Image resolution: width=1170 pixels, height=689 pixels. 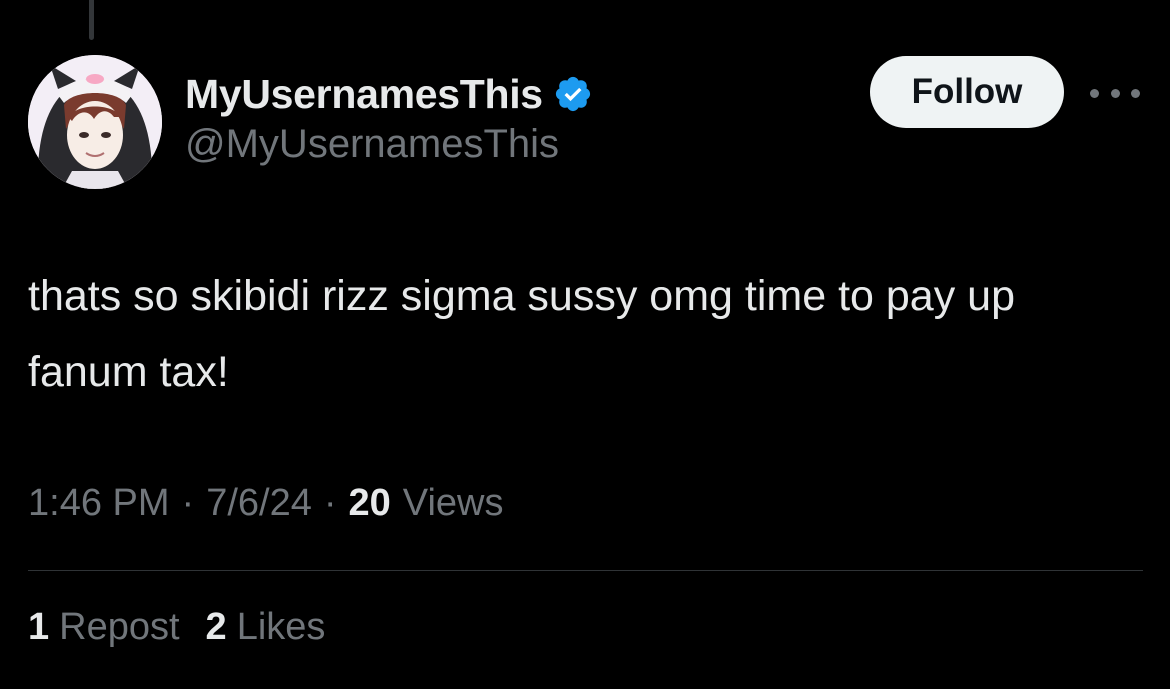 I want to click on reposts-stat: 1 Repost, so click(x=104, y=627).